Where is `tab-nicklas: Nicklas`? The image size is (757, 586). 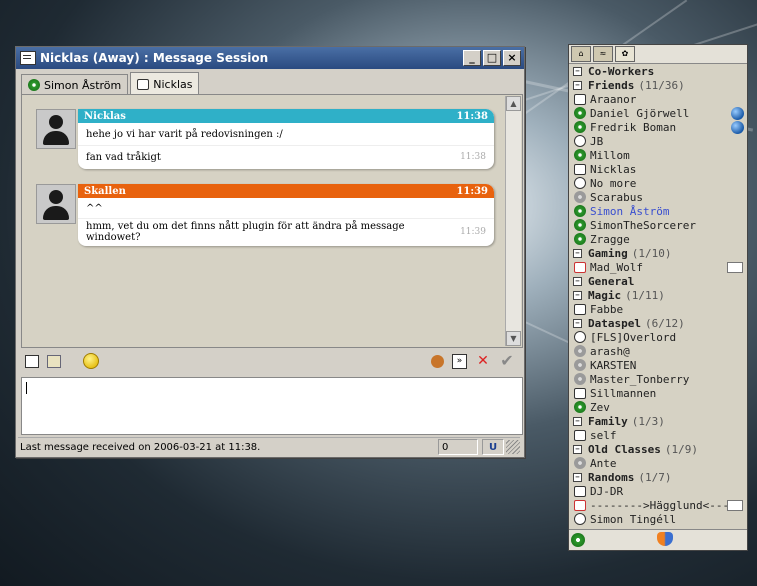 tab-nicklas: Nicklas is located at coordinates (165, 83).